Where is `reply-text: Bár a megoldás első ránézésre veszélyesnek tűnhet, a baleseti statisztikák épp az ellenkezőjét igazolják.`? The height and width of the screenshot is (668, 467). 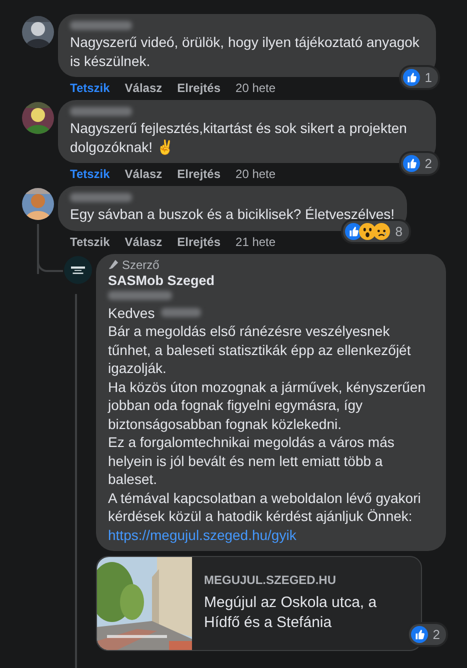
reply-text: Bár a megoldás első ránézésre veszélyesnek tűnhet, a baleseti statisztikák épp az ellenkezőjét igazolják. is located at coordinates (260, 350).